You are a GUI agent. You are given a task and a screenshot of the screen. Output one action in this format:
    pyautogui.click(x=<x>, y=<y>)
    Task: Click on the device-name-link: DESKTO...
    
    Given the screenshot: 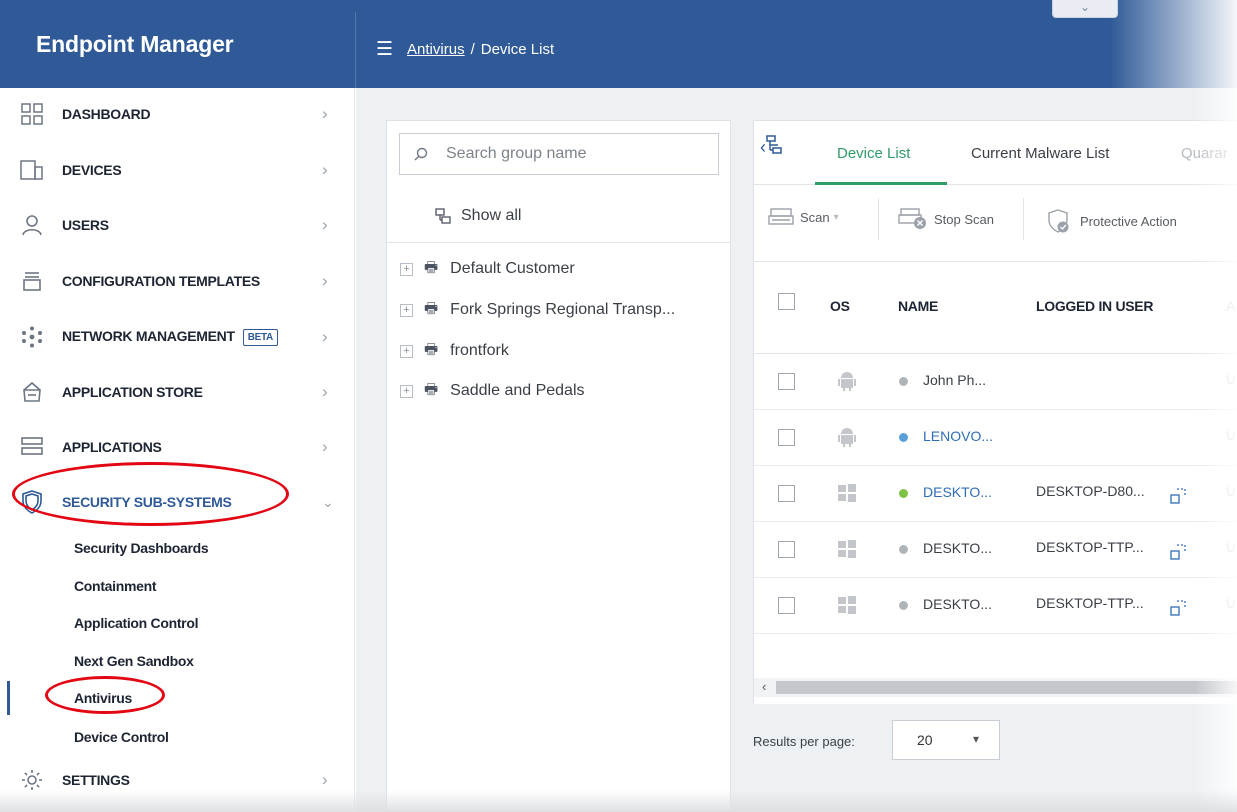 What is the action you would take?
    pyautogui.click(x=957, y=492)
    